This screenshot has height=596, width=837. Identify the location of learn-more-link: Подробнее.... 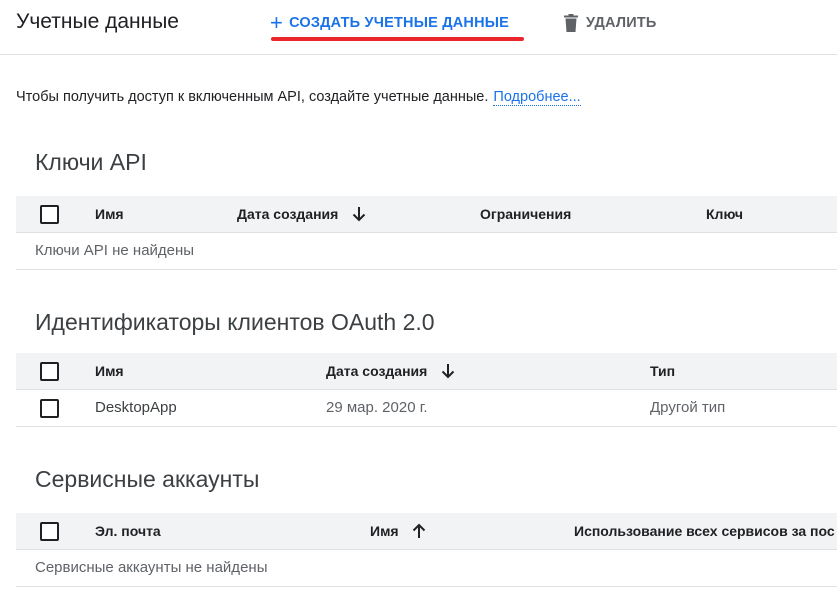
(537, 97).